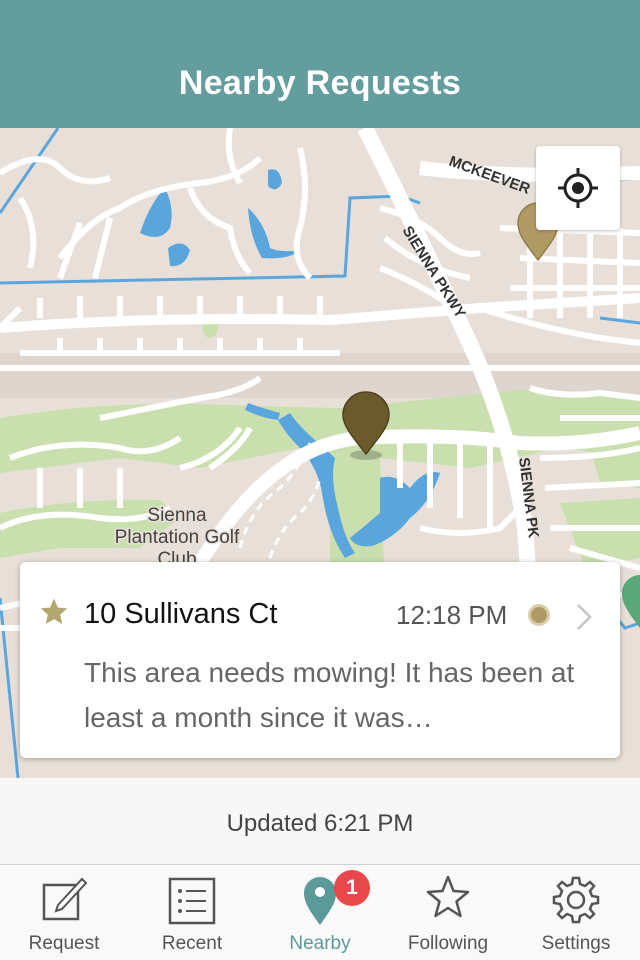  What do you see at coordinates (64, 943) in the screenshot?
I see `tab-label: Request` at bounding box center [64, 943].